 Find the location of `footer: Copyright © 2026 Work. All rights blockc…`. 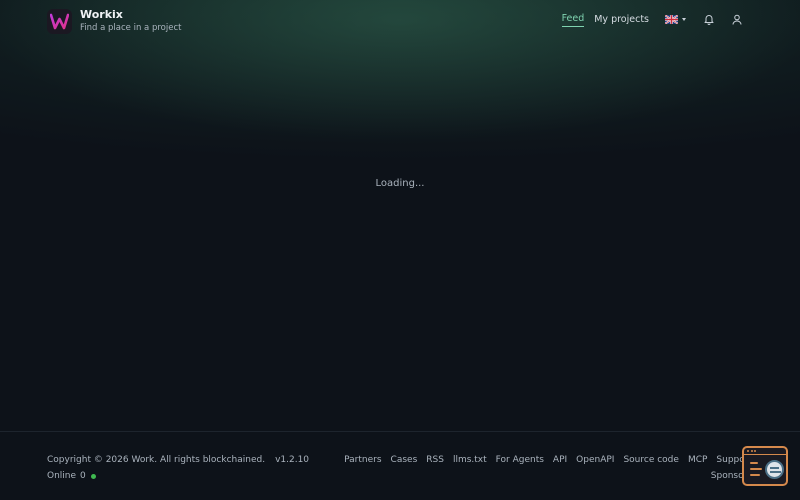

footer: Copyright © 2026 Work. All rights blockc… is located at coordinates (400, 465).